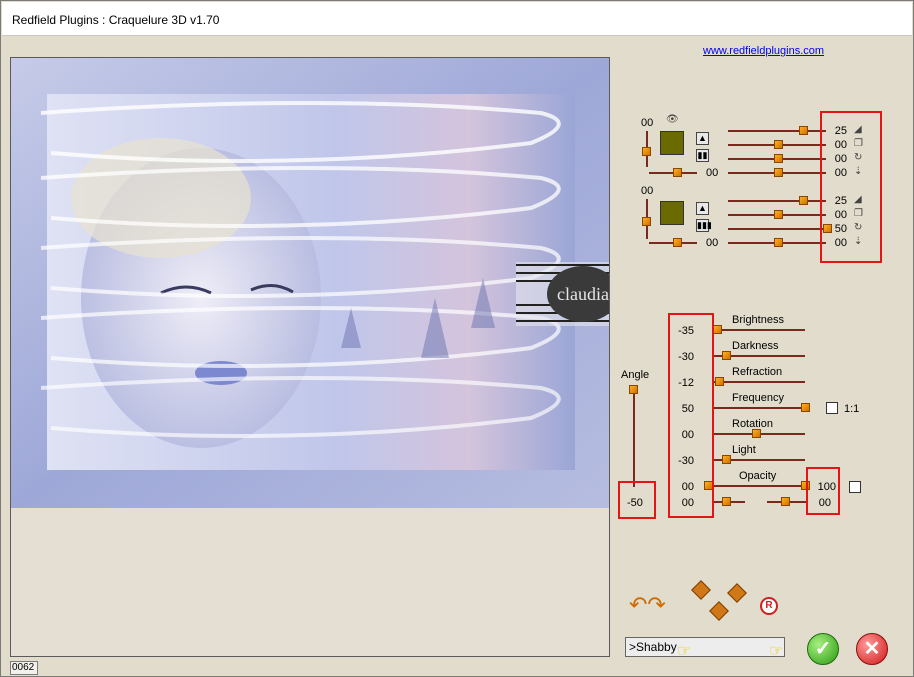 This screenshot has height=677, width=914. I want to click on extra-left-knob, so click(726, 501).